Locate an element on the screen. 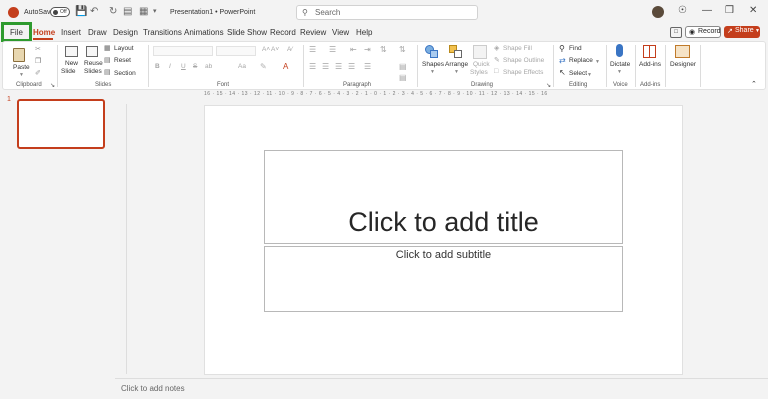  paste-label: Paste is located at coordinates (21, 67).